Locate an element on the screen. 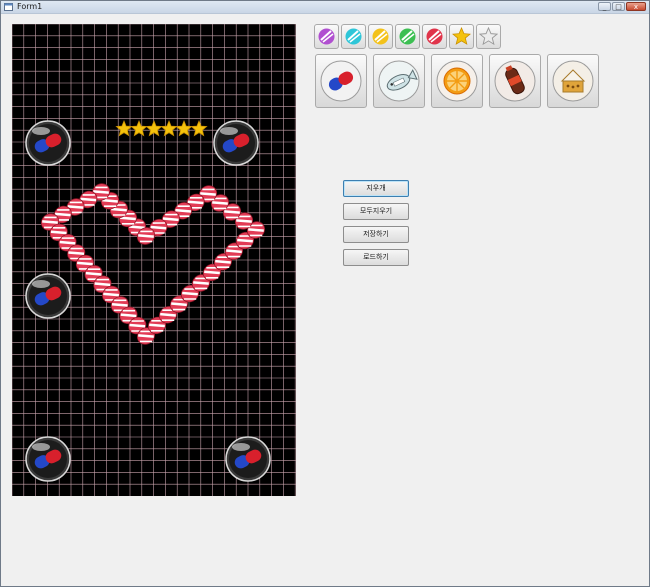 This screenshot has width=650, height=587. fish-ball-icon is located at coordinates (399, 81).